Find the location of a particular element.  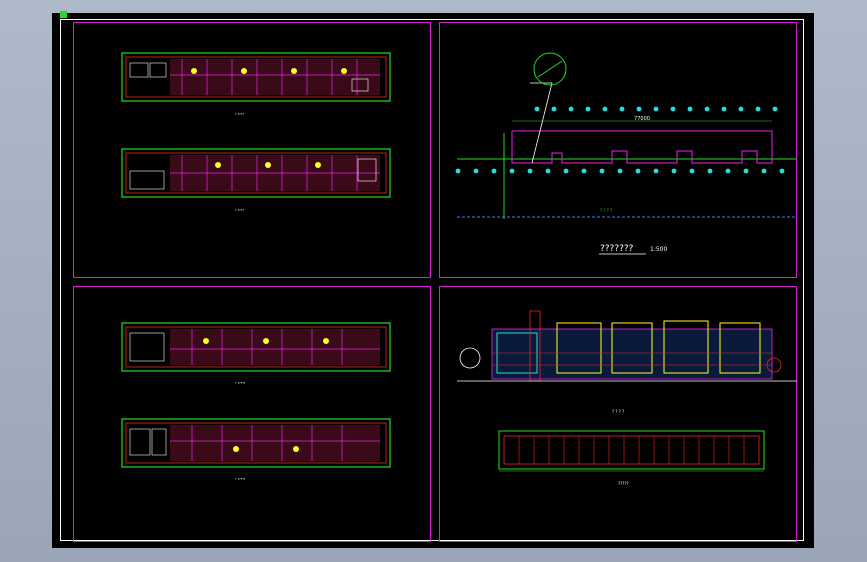

site-plan: 77000 ??????? 1:500 ? ? ? ? is located at coordinates (626, 153).